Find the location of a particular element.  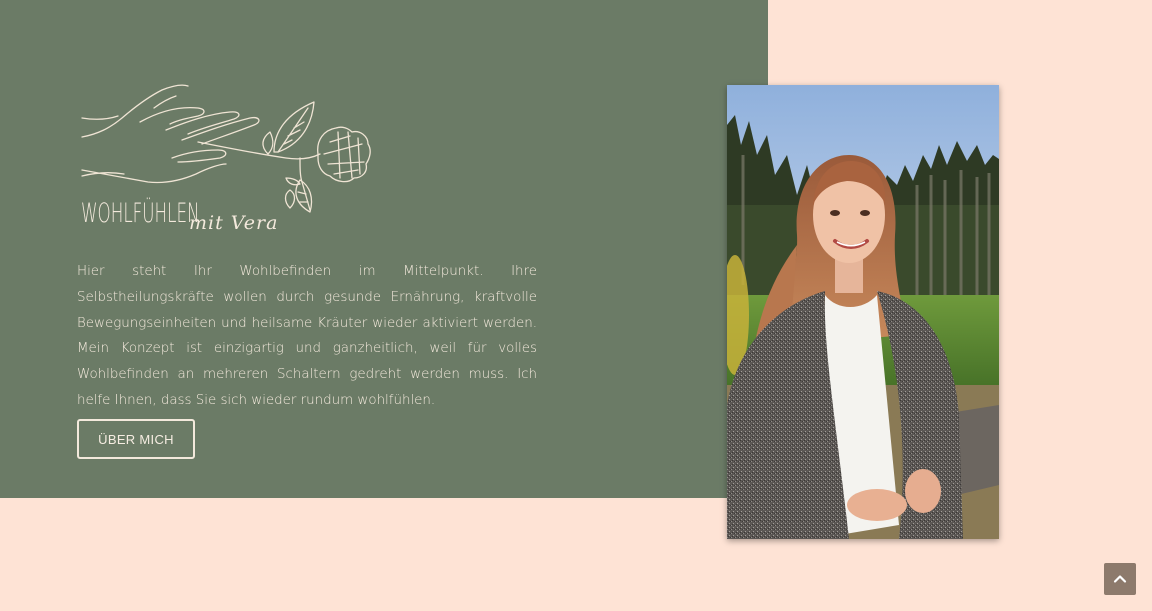

chevron-up-icon is located at coordinates (1120, 579).